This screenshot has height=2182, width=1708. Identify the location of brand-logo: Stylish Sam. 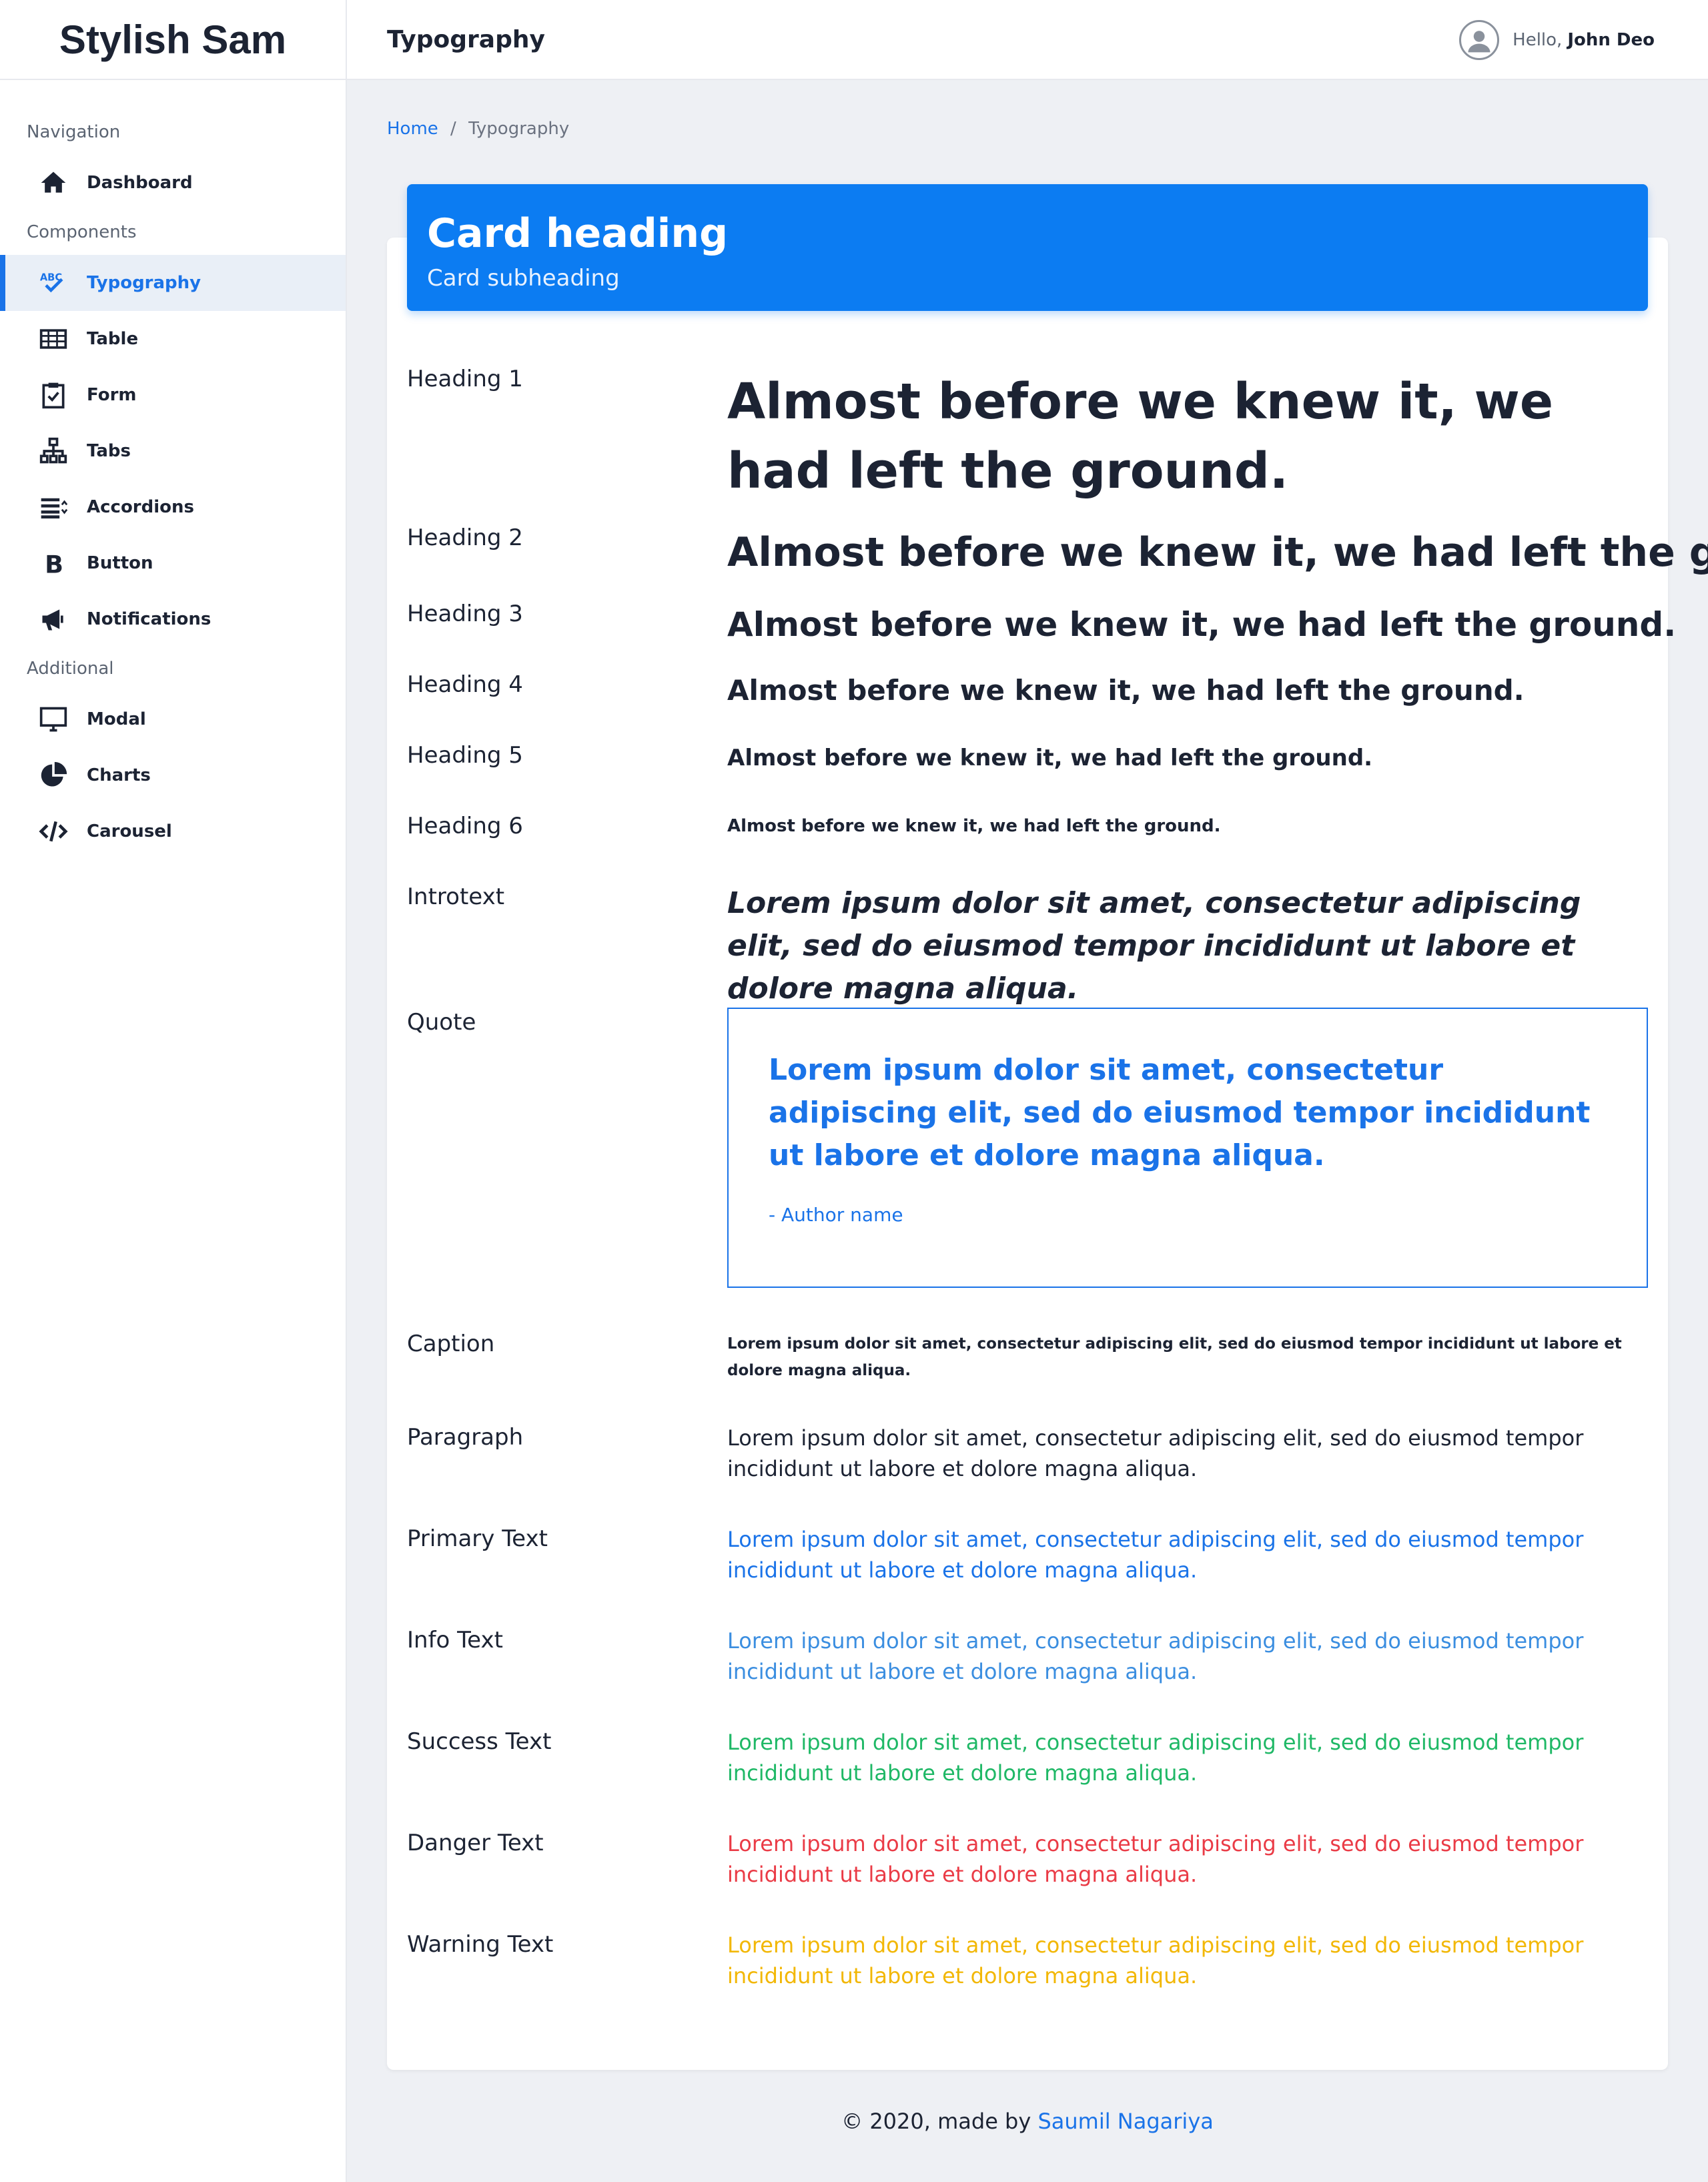
(173, 40).